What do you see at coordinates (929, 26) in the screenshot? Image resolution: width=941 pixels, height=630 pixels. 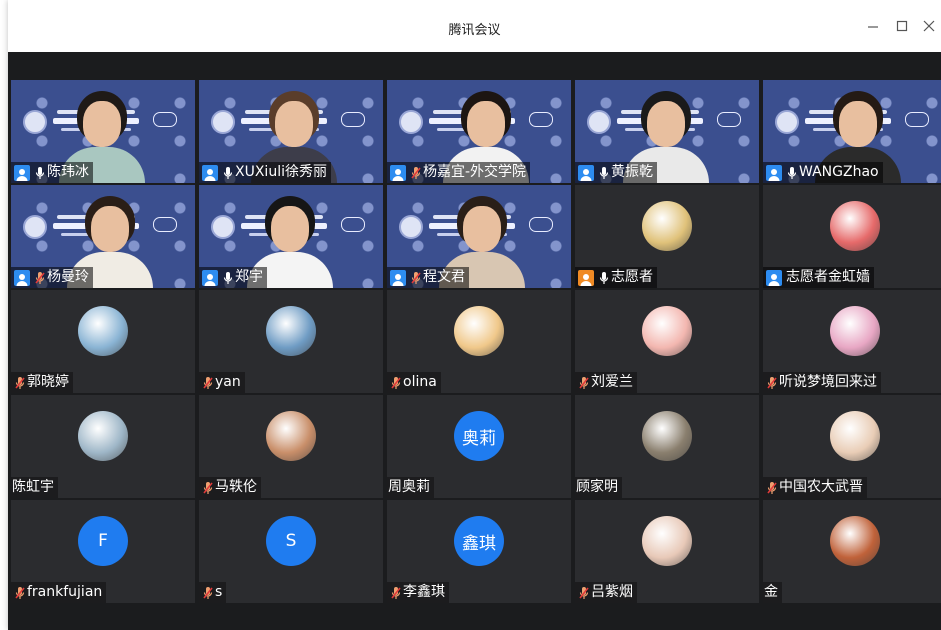 I see `close-icon` at bounding box center [929, 26].